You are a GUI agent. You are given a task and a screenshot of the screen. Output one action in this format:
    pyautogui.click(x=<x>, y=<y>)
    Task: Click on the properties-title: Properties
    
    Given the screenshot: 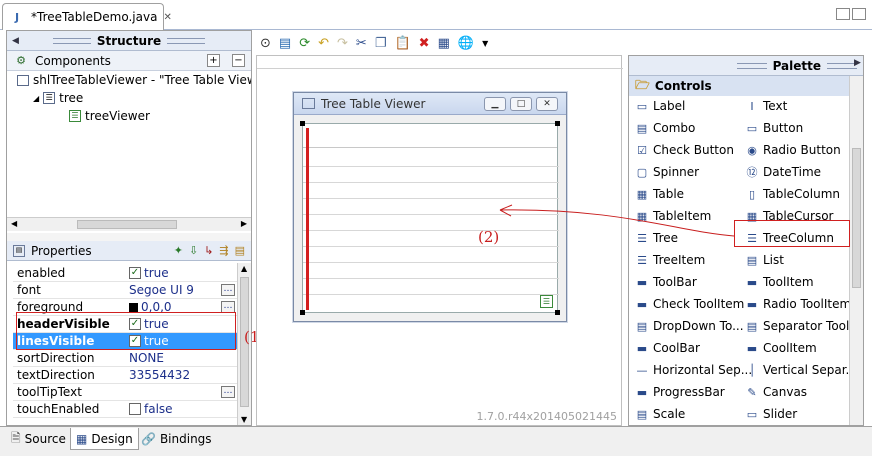 What is the action you would take?
    pyautogui.click(x=61, y=250)
    